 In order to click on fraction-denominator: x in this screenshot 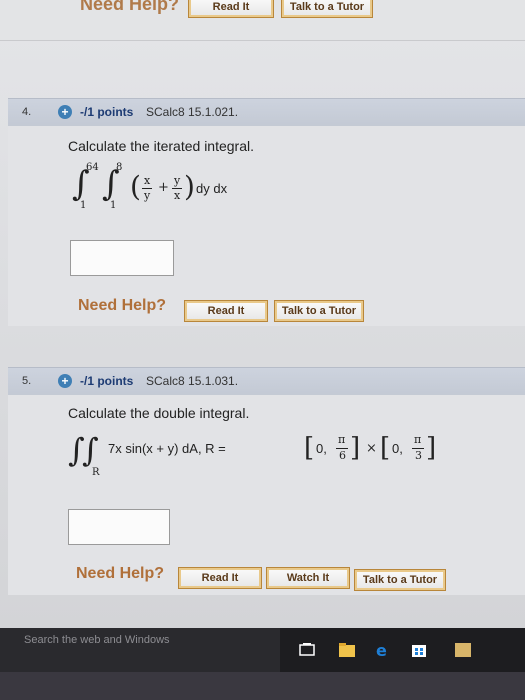, I will do `click(177, 195)`.